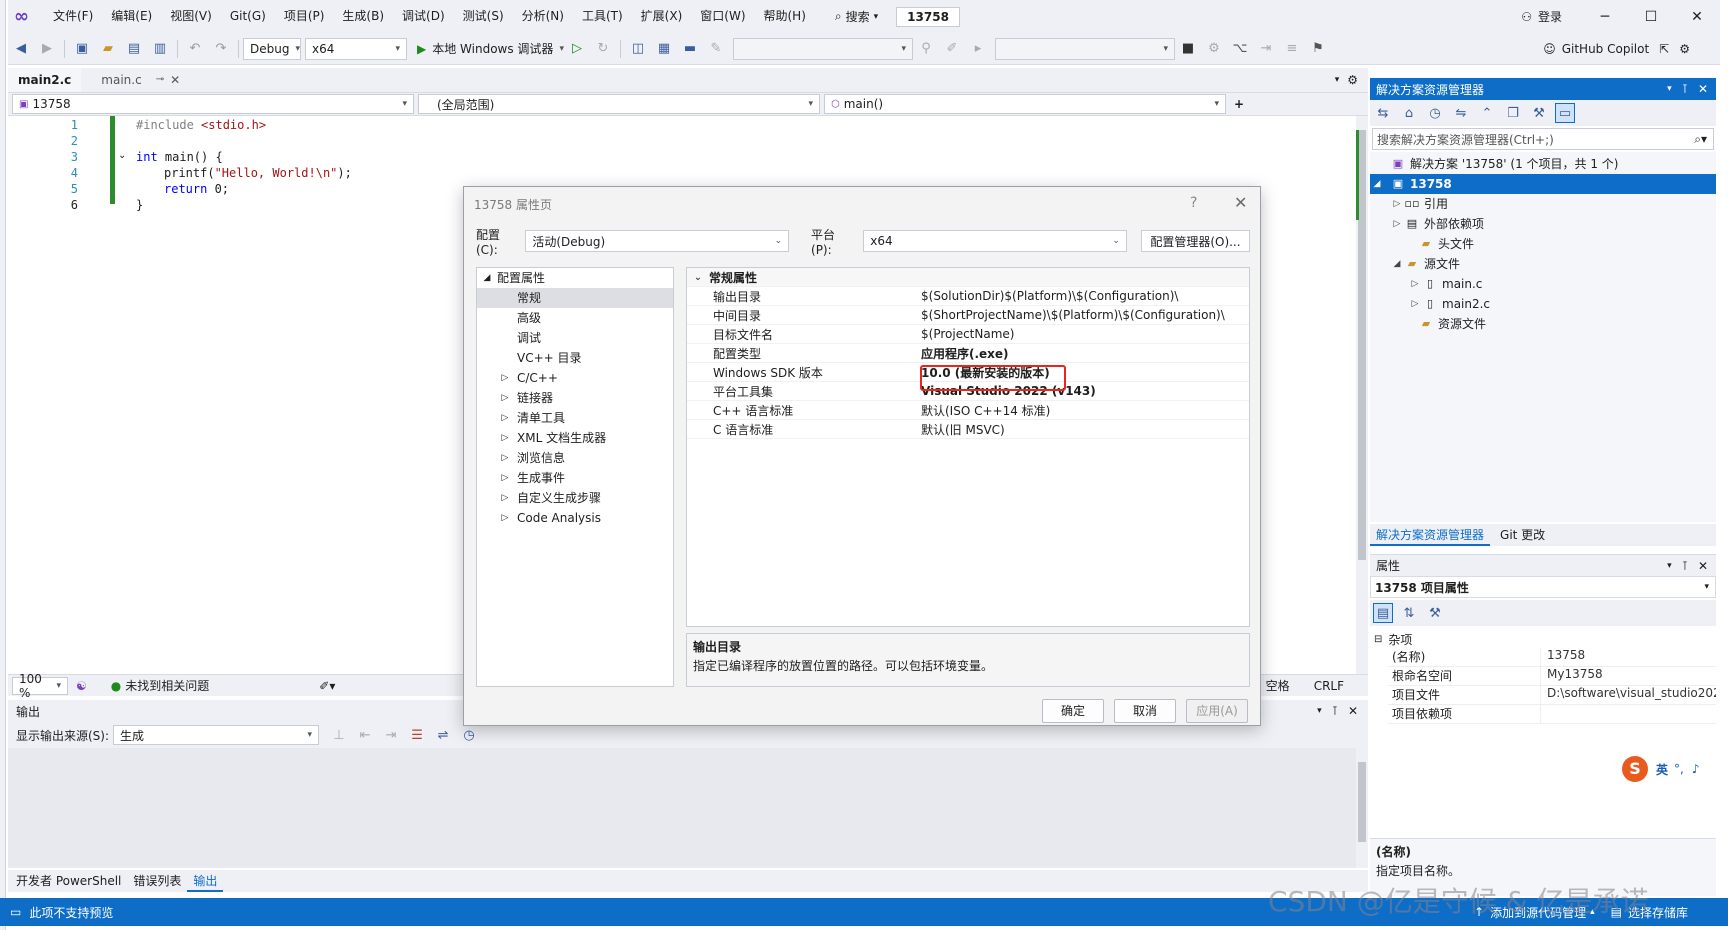 The width and height of the screenshot is (1728, 930). What do you see at coordinates (40, 686) in the screenshot?
I see `zoom-dropdown: 100 % ▾` at bounding box center [40, 686].